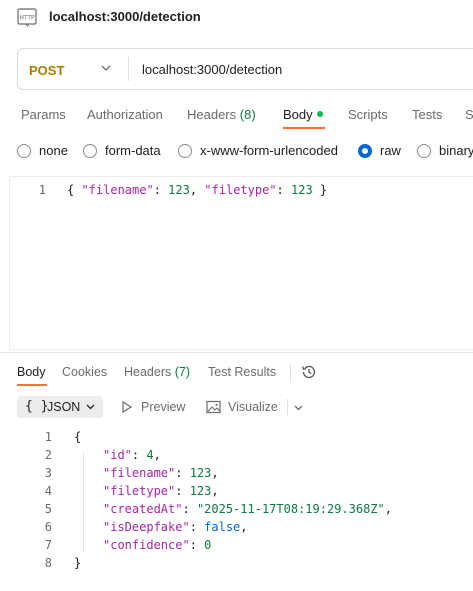  What do you see at coordinates (163, 407) in the screenshot?
I see `preview-button: Preview` at bounding box center [163, 407].